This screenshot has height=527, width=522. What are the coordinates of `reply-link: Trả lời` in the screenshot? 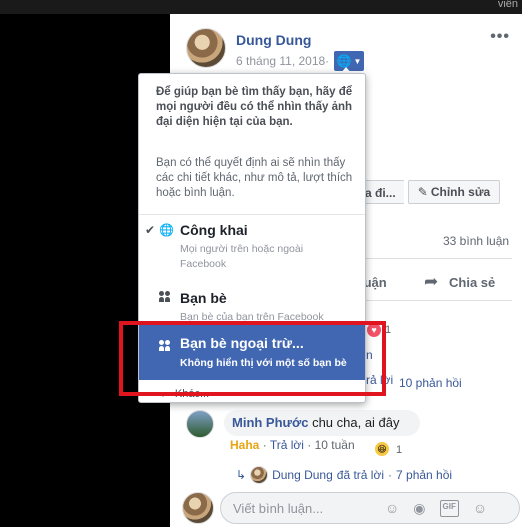 It's located at (287, 445).